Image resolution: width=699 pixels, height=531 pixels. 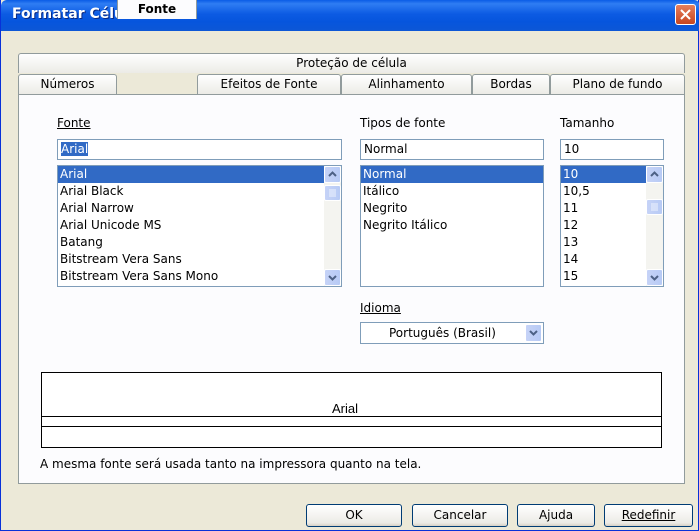 I want to click on tab-plano-de-fundo: Plano de fundo, so click(x=617, y=84).